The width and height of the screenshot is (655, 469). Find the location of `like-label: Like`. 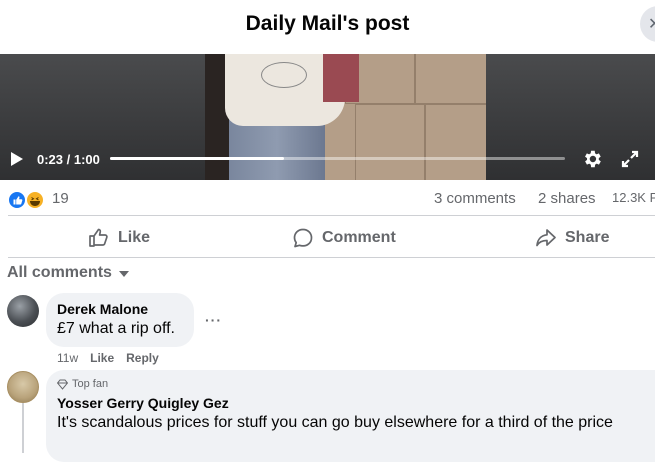

like-label: Like is located at coordinates (134, 237).